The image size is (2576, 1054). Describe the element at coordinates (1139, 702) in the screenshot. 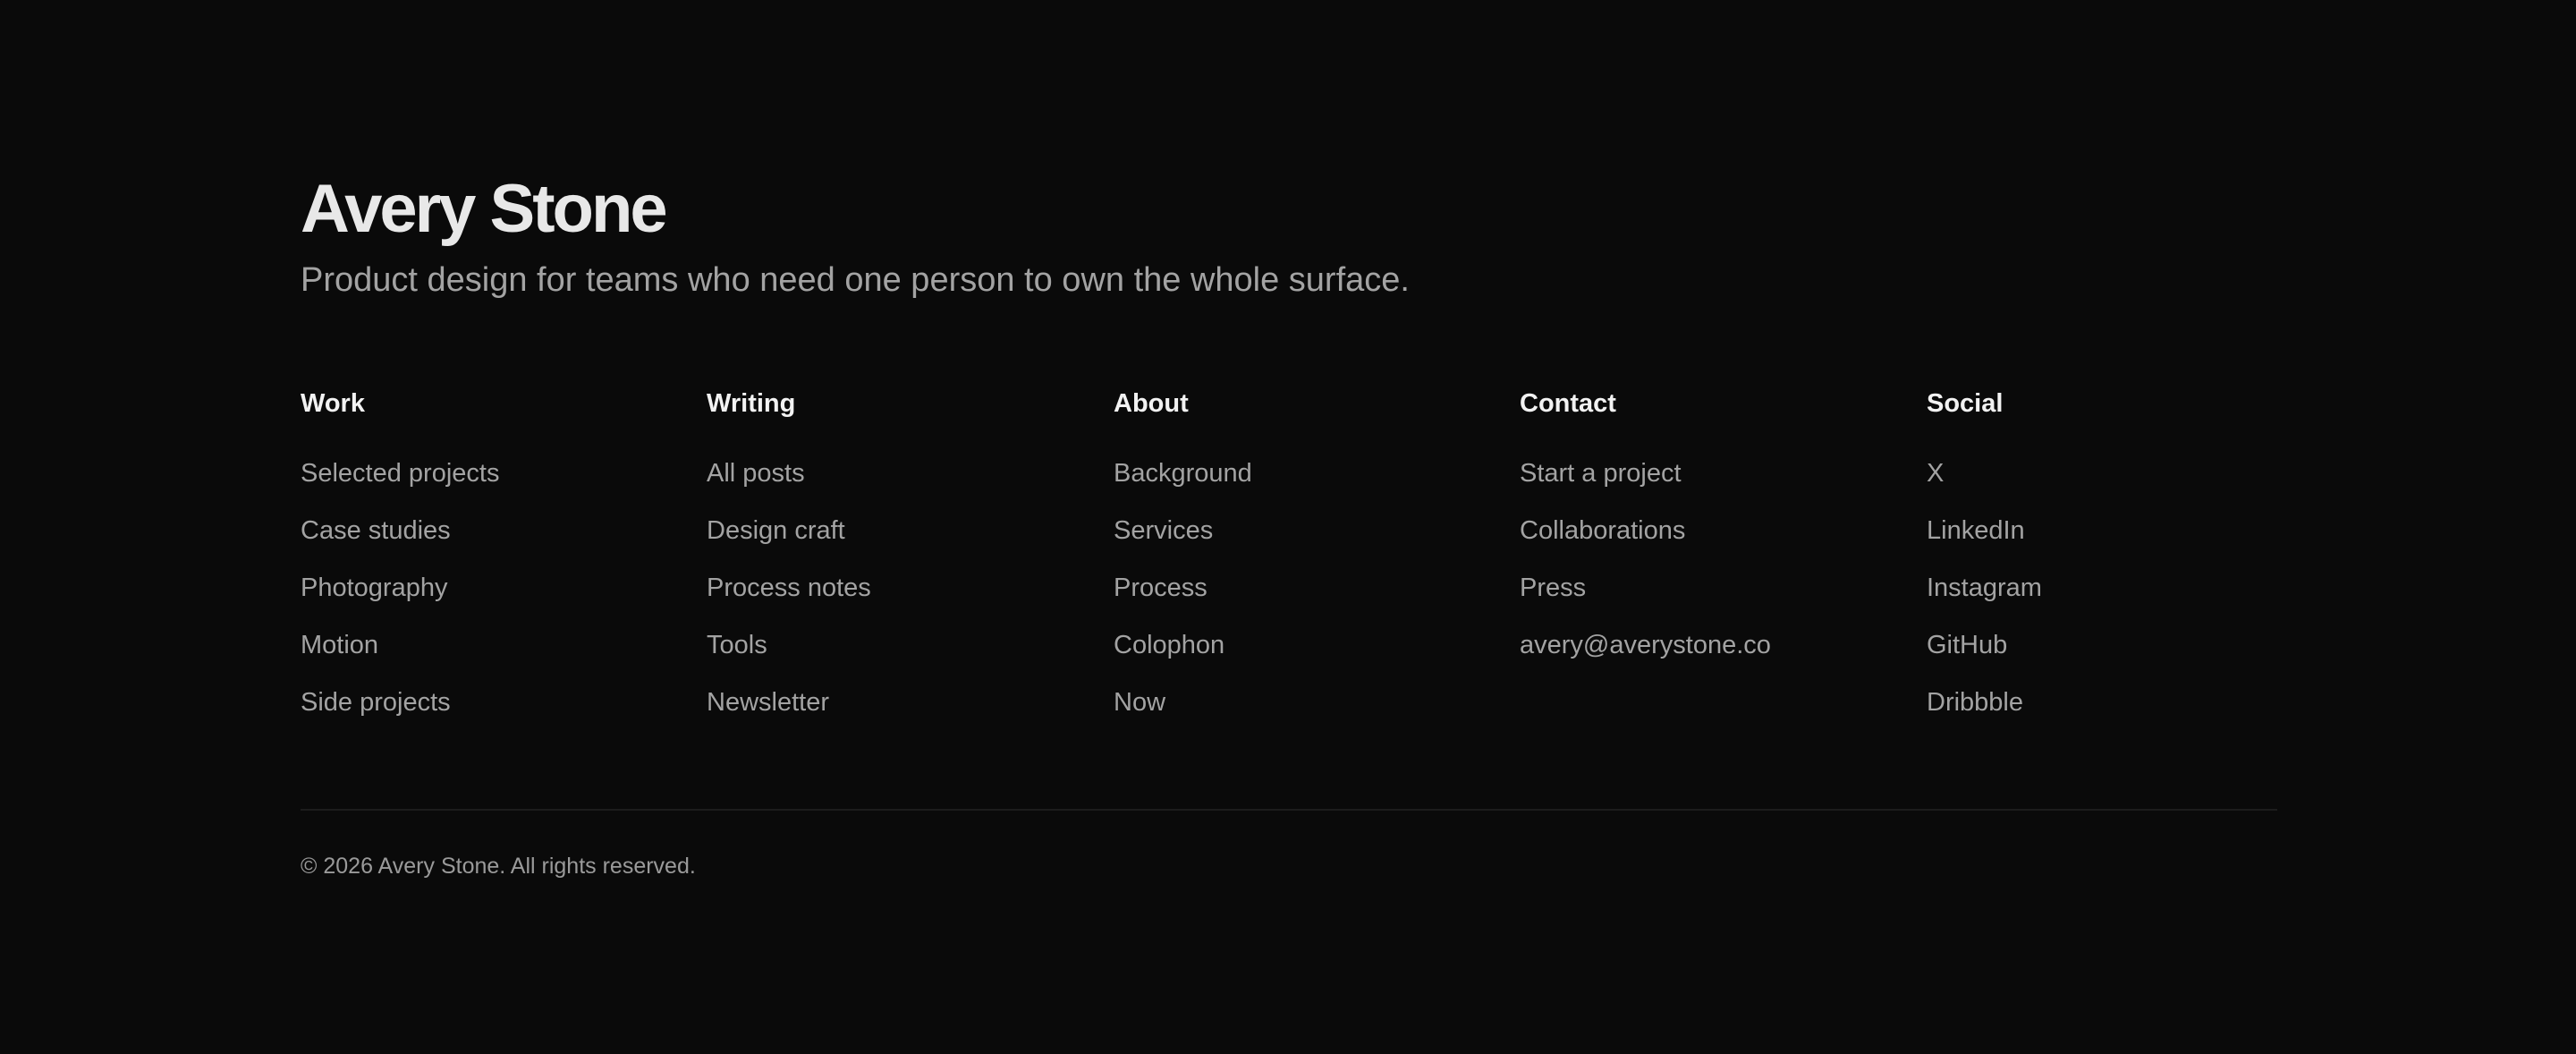

I see `link-now: Now` at that location.